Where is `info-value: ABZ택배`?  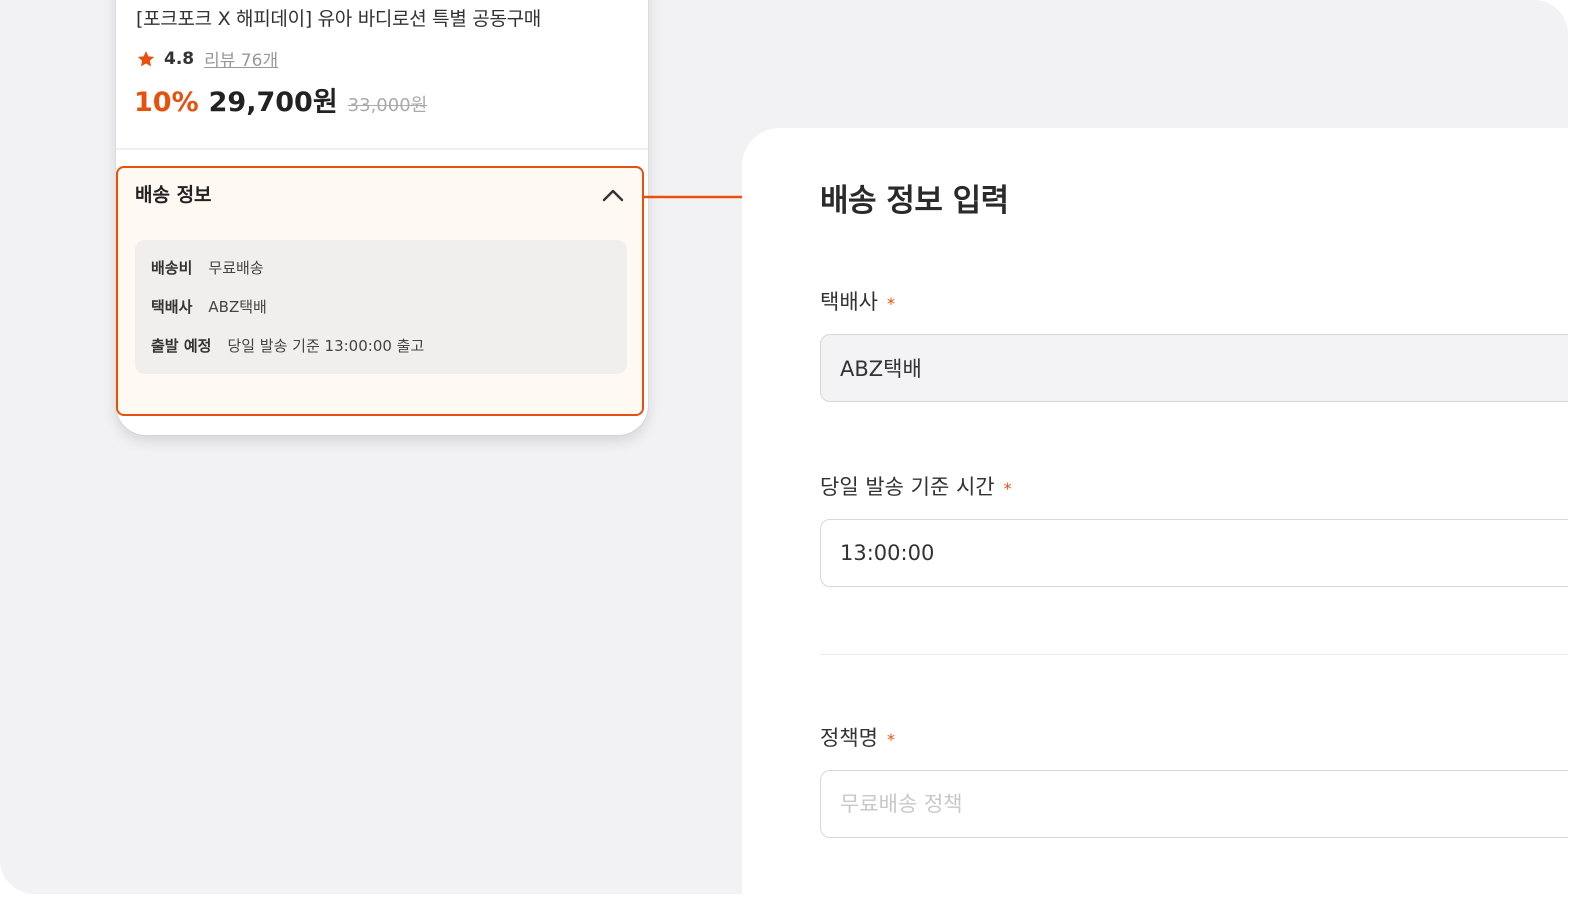
info-value: ABZ택배 is located at coordinates (237, 307).